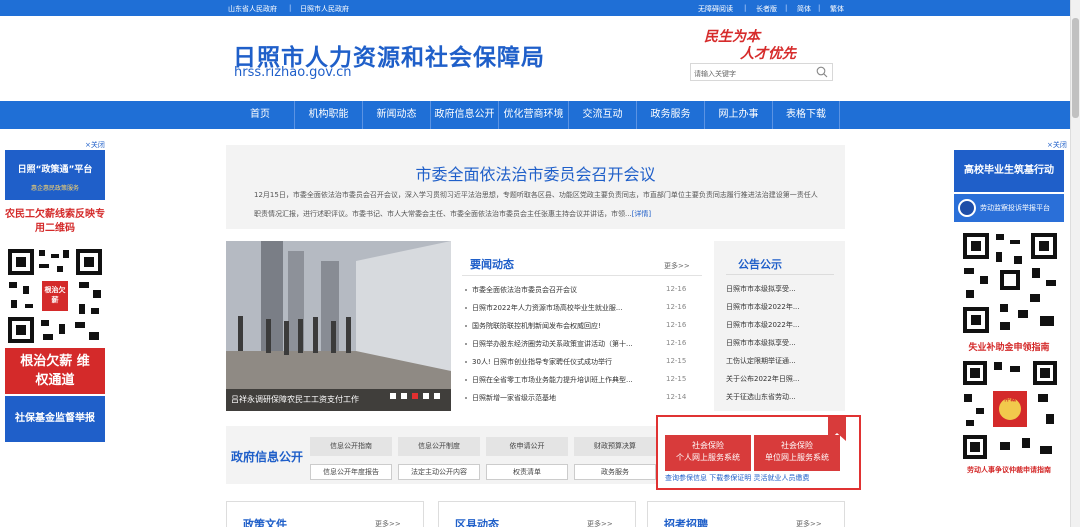 The image size is (1080, 527). Describe the element at coordinates (439, 472) in the screenshot. I see `gov-btn-statutory: 法定主动公开内容` at that location.